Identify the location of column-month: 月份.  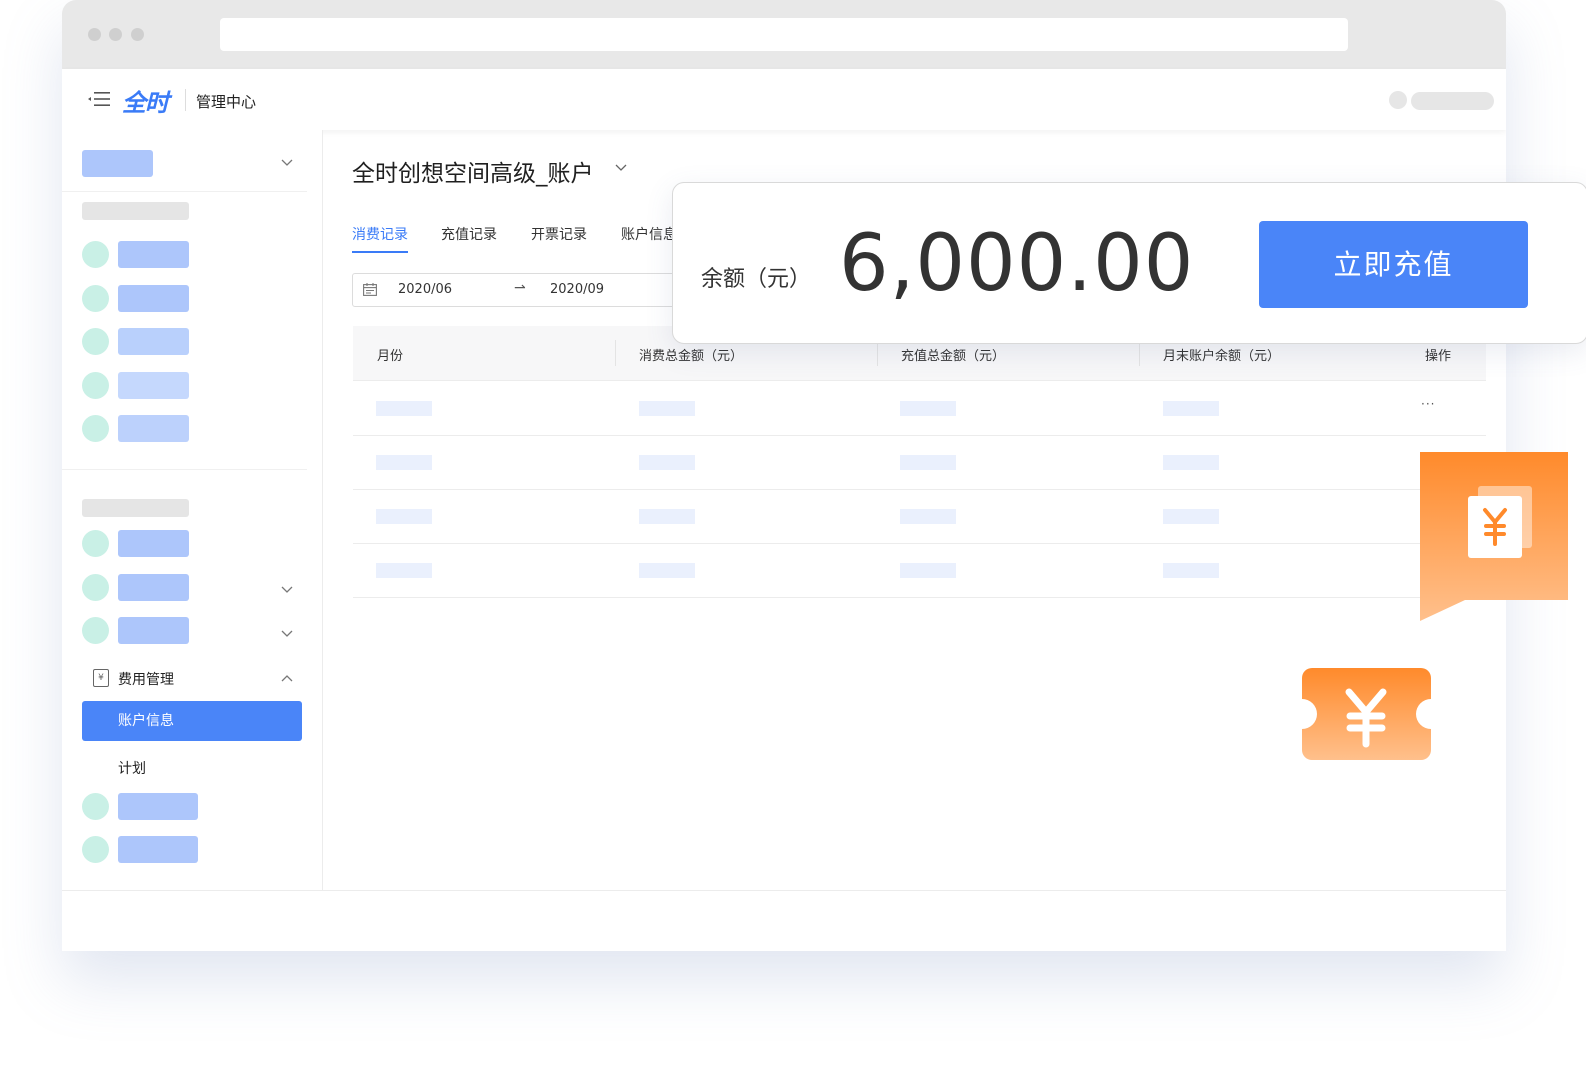
(390, 356).